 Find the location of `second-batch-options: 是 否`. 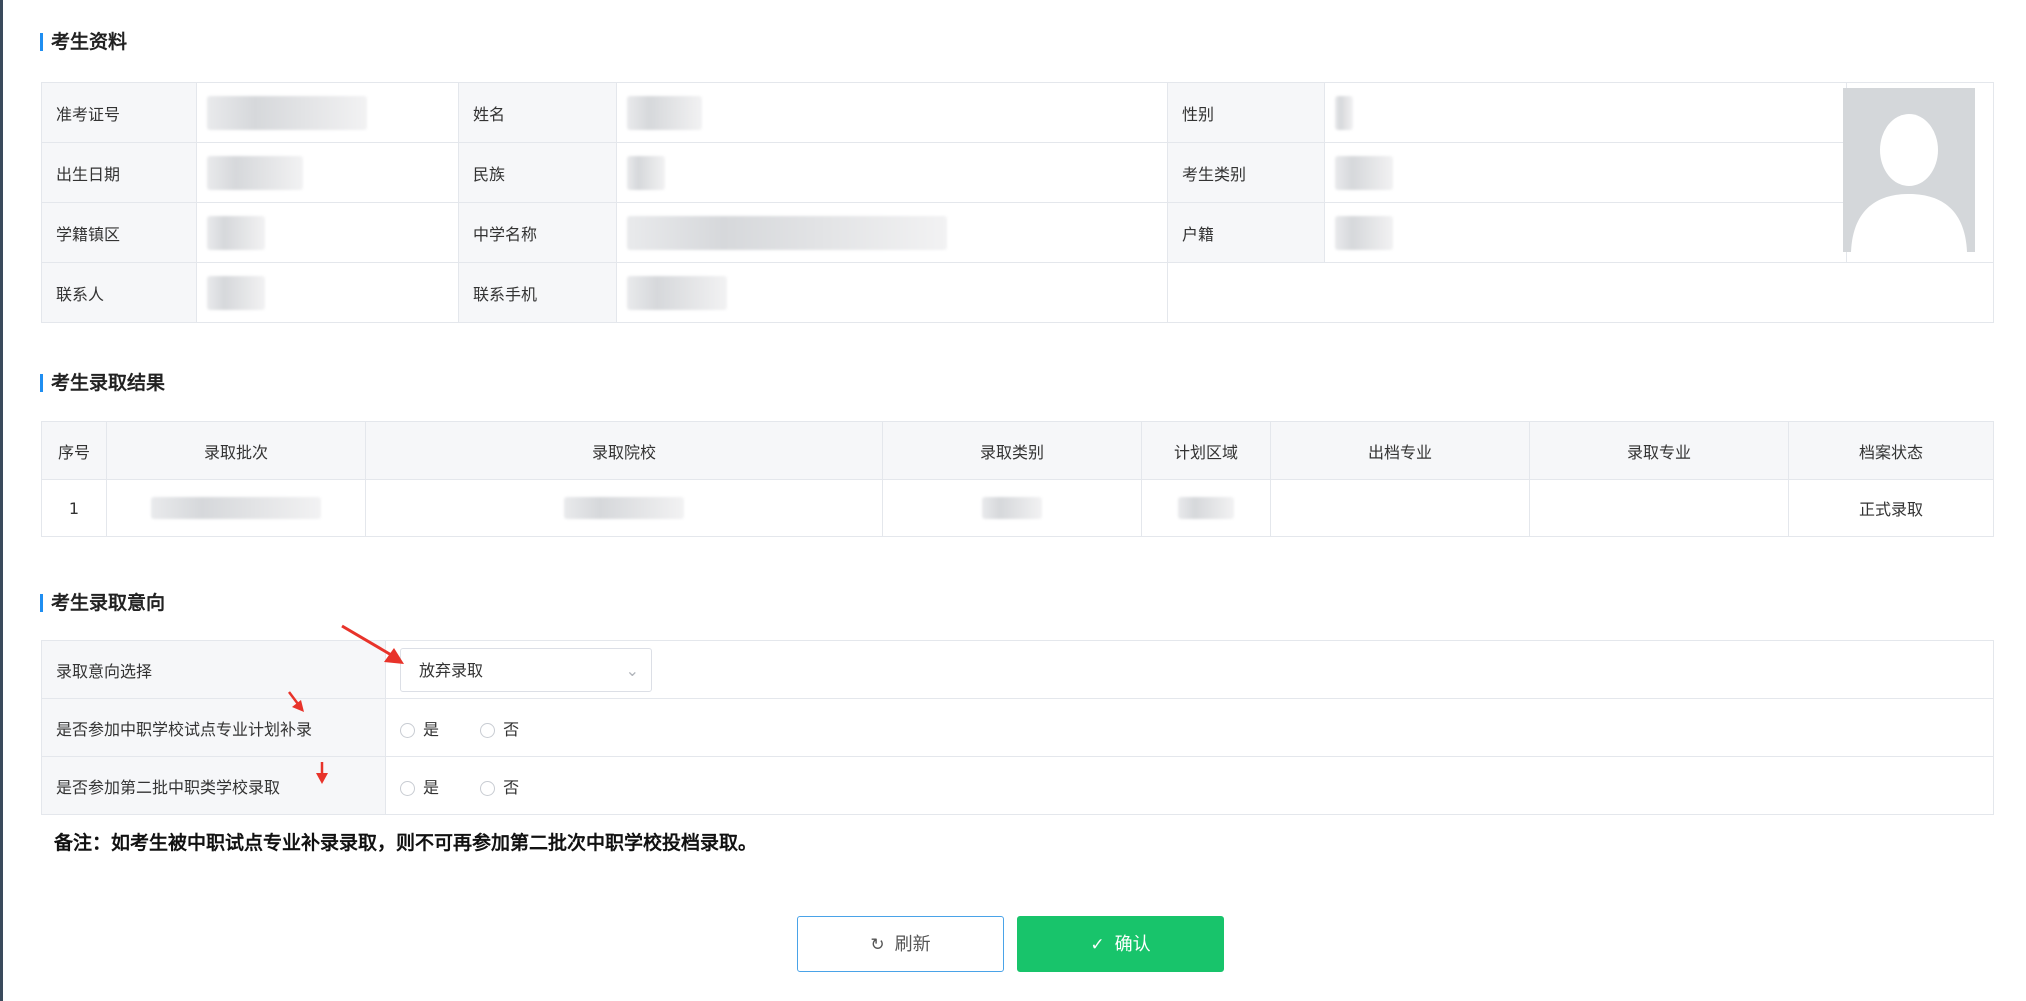

second-batch-options: 是 否 is located at coordinates (1189, 785).